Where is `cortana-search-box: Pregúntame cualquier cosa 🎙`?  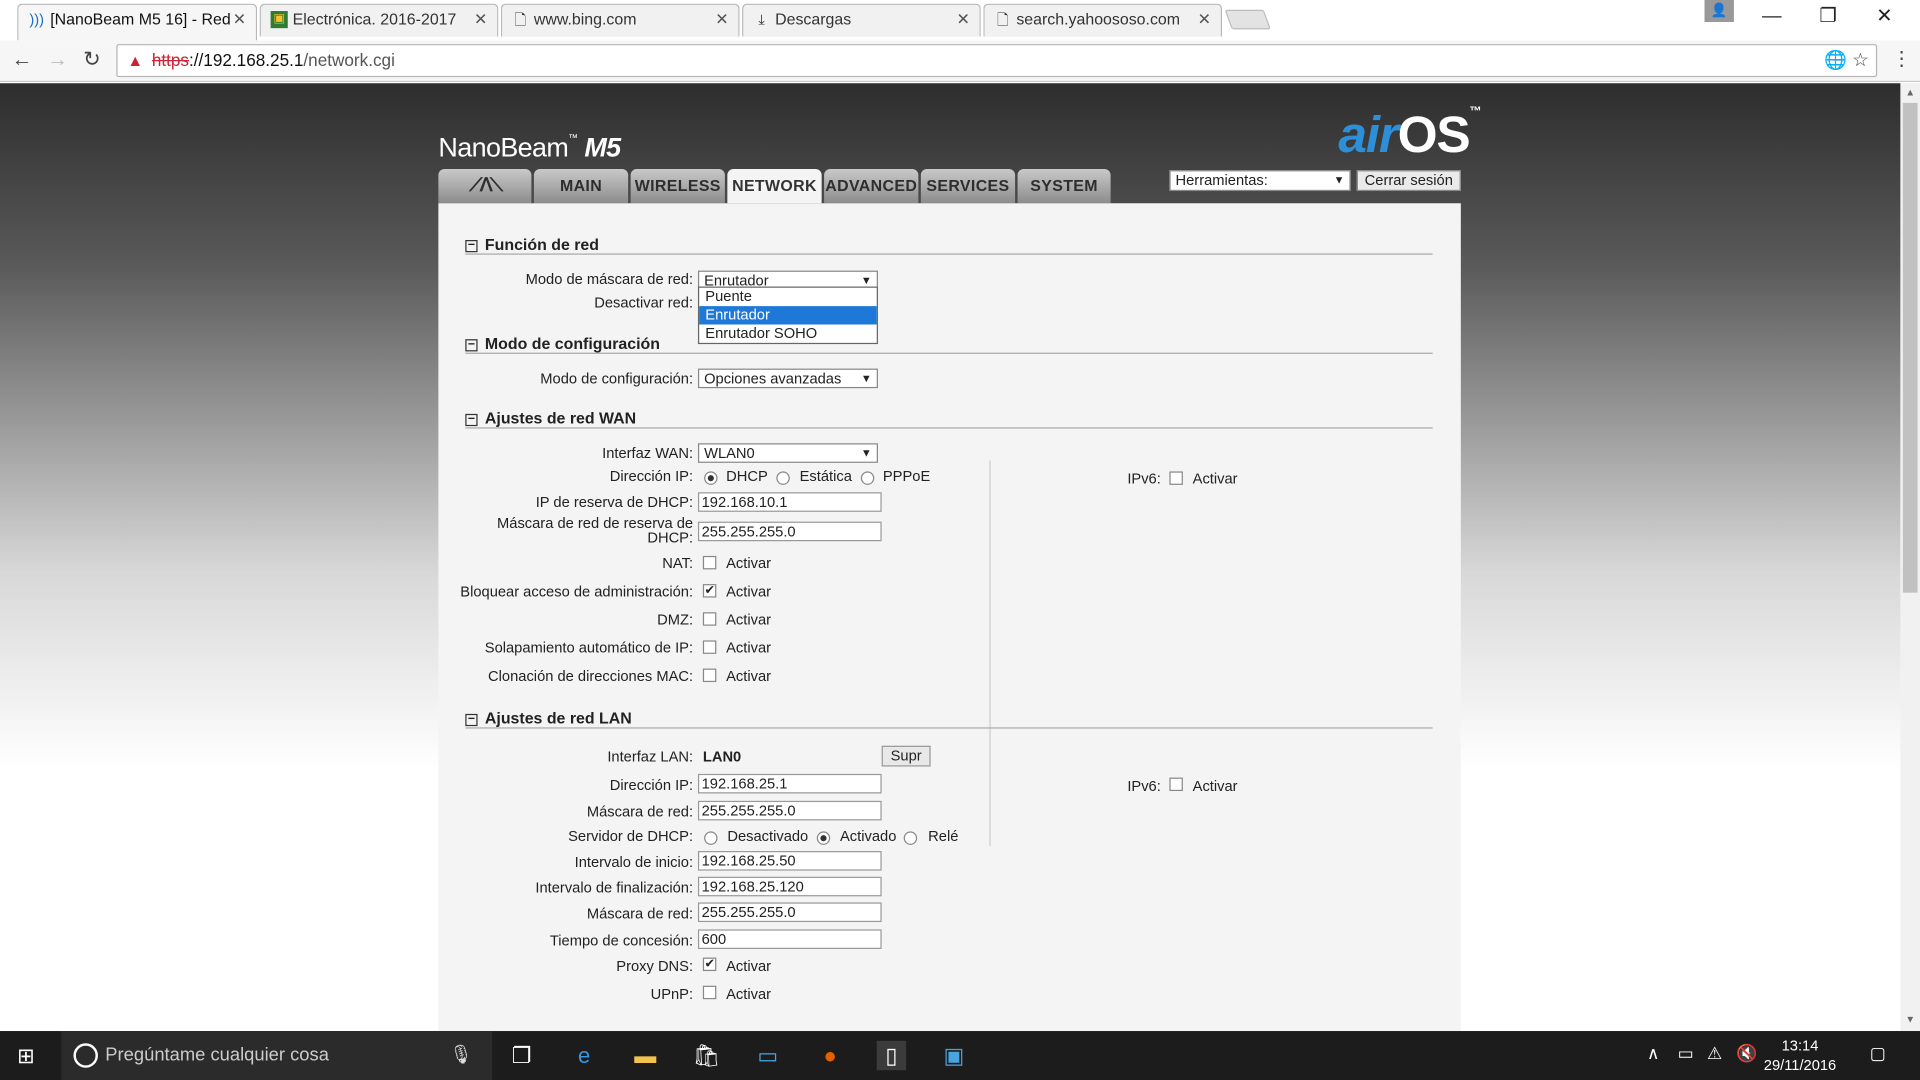
cortana-search-box: Pregúntame cualquier cosa 🎙 is located at coordinates (277, 1055).